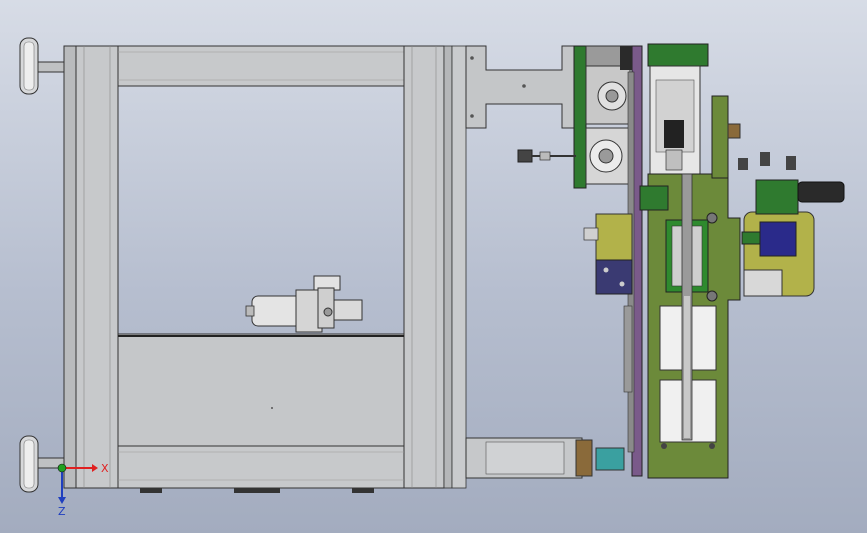 Image resolution: width=867 pixels, height=533 pixels. What do you see at coordinates (614, 277) in the screenshot?
I see `navy-block-left` at bounding box center [614, 277].